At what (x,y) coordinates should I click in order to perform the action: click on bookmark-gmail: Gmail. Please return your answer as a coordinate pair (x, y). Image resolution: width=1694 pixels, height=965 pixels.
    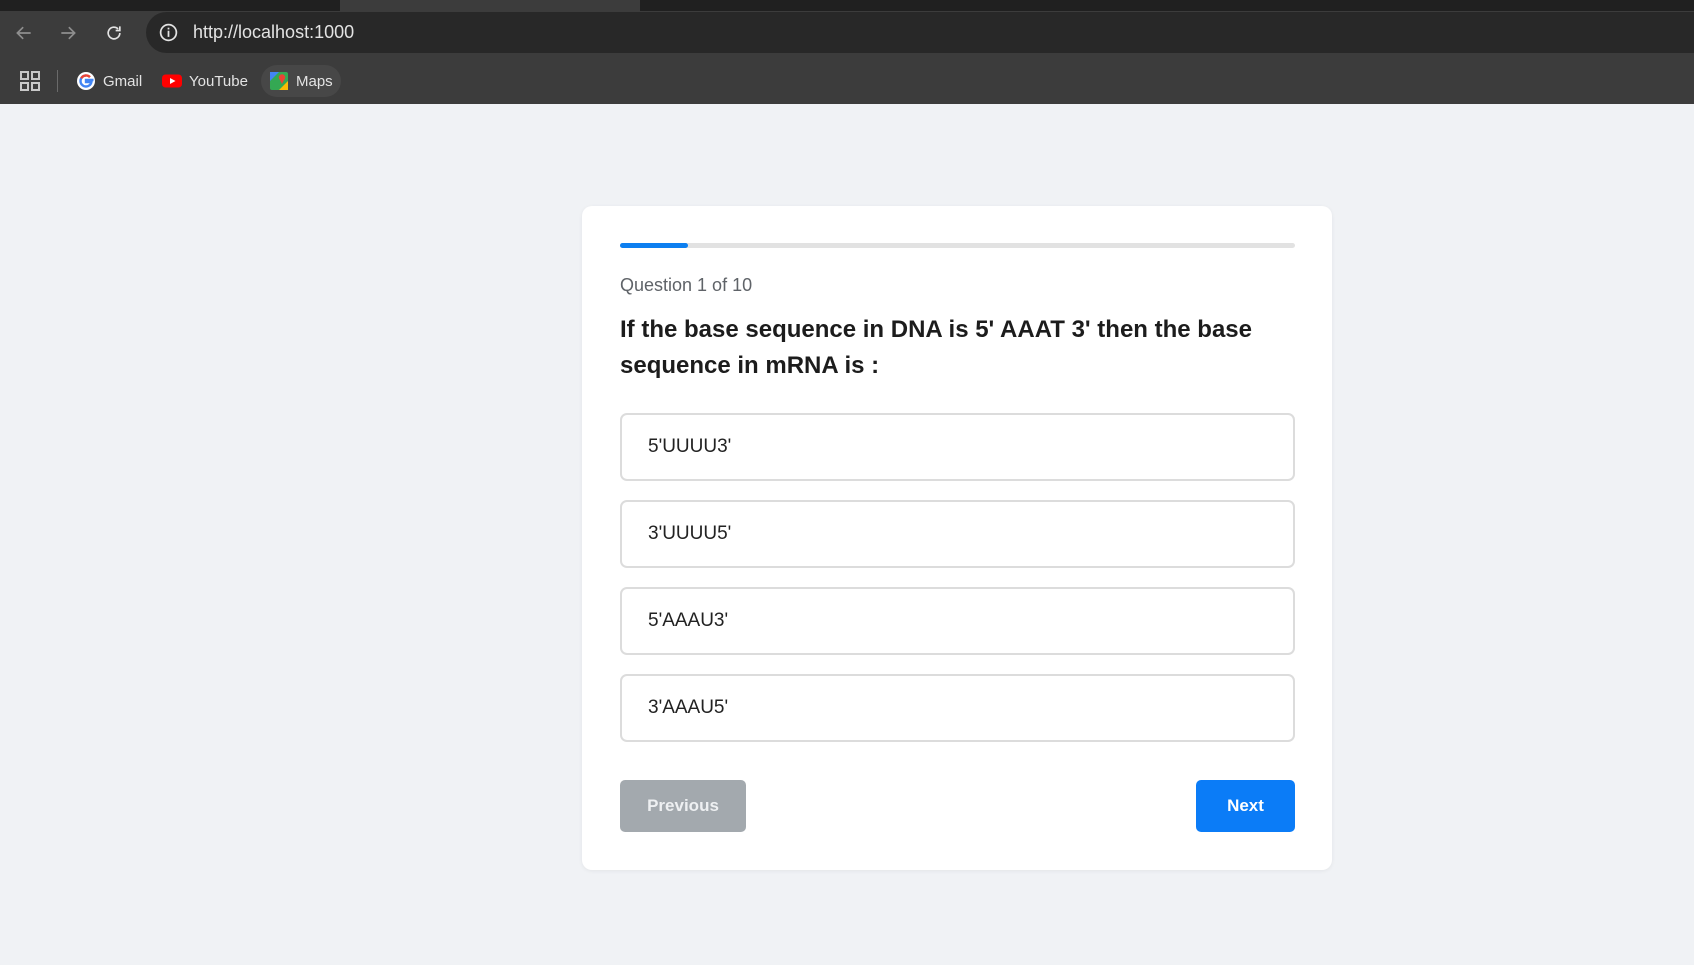
    Looking at the image, I should click on (109, 81).